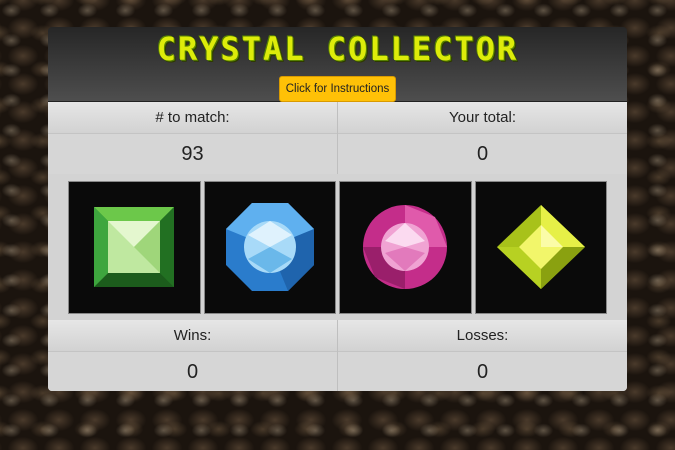 Image resolution: width=675 pixels, height=450 pixels. I want to click on yellow-crystal-icon, so click(540, 247).